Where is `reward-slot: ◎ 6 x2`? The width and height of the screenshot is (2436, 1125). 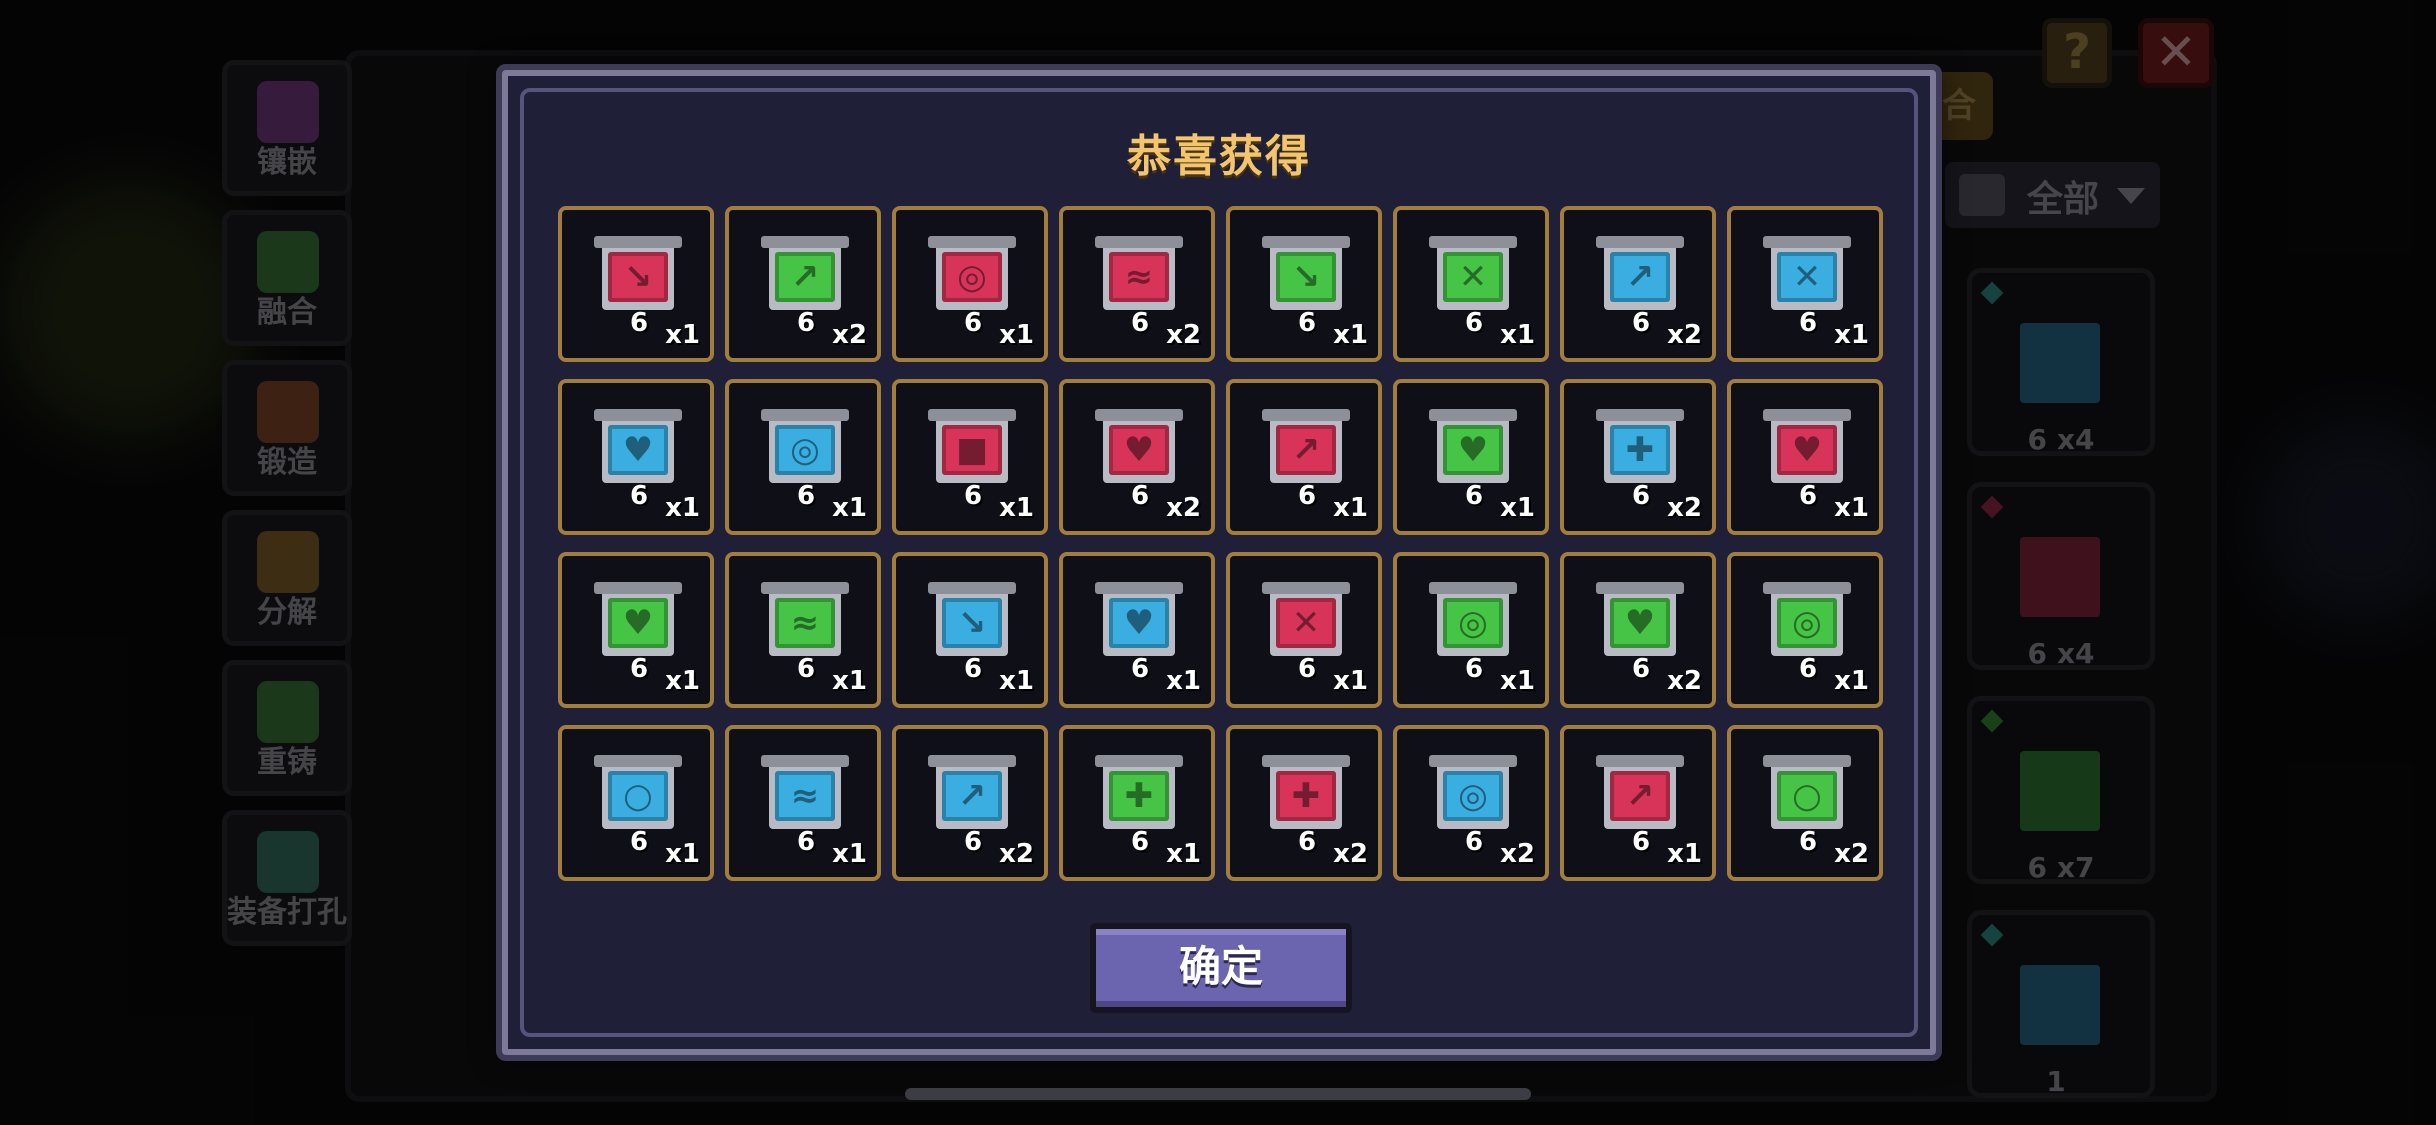 reward-slot: ◎ 6 x2 is located at coordinates (1471, 803).